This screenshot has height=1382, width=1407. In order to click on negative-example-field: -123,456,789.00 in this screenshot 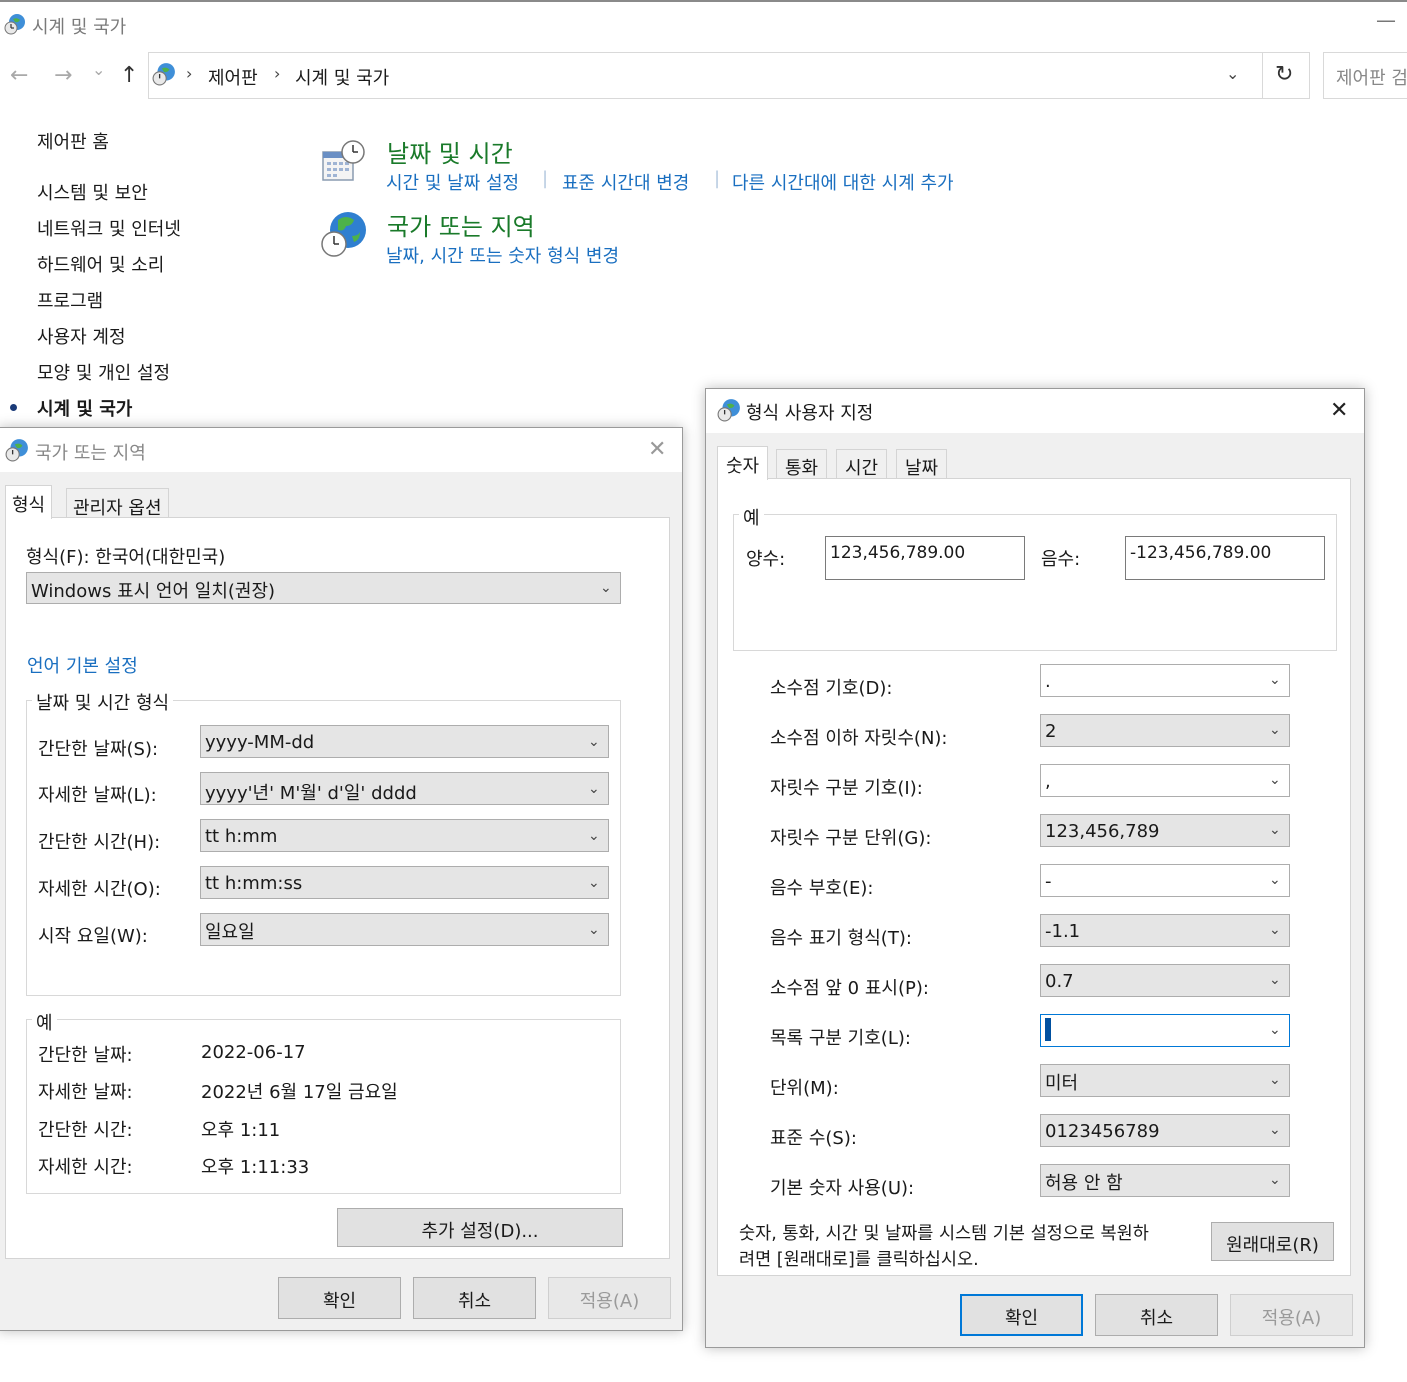, I will do `click(1225, 558)`.